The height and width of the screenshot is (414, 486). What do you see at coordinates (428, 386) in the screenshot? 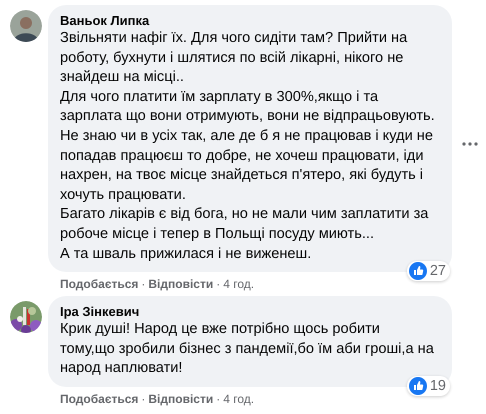
I see `reaction-count: 19` at bounding box center [428, 386].